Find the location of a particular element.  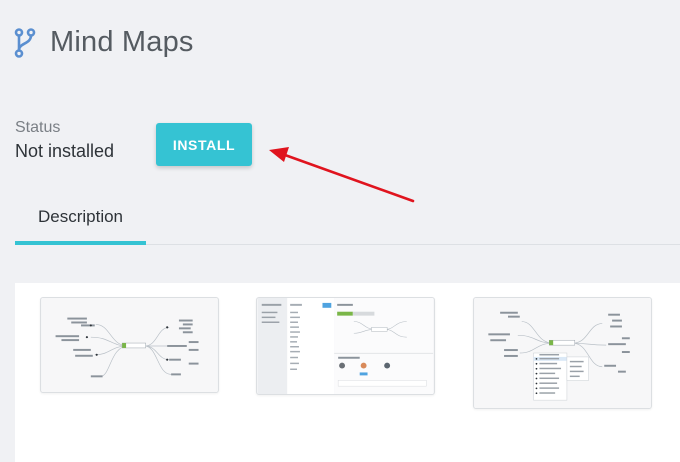

status-value: Not installed is located at coordinates (65, 151).